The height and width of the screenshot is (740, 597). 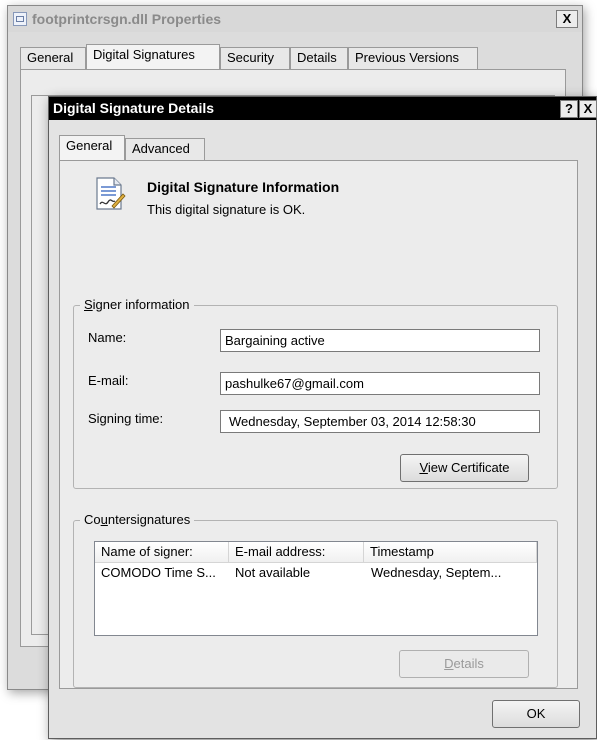 What do you see at coordinates (588, 109) in the screenshot?
I see `dialog-close-button: X` at bounding box center [588, 109].